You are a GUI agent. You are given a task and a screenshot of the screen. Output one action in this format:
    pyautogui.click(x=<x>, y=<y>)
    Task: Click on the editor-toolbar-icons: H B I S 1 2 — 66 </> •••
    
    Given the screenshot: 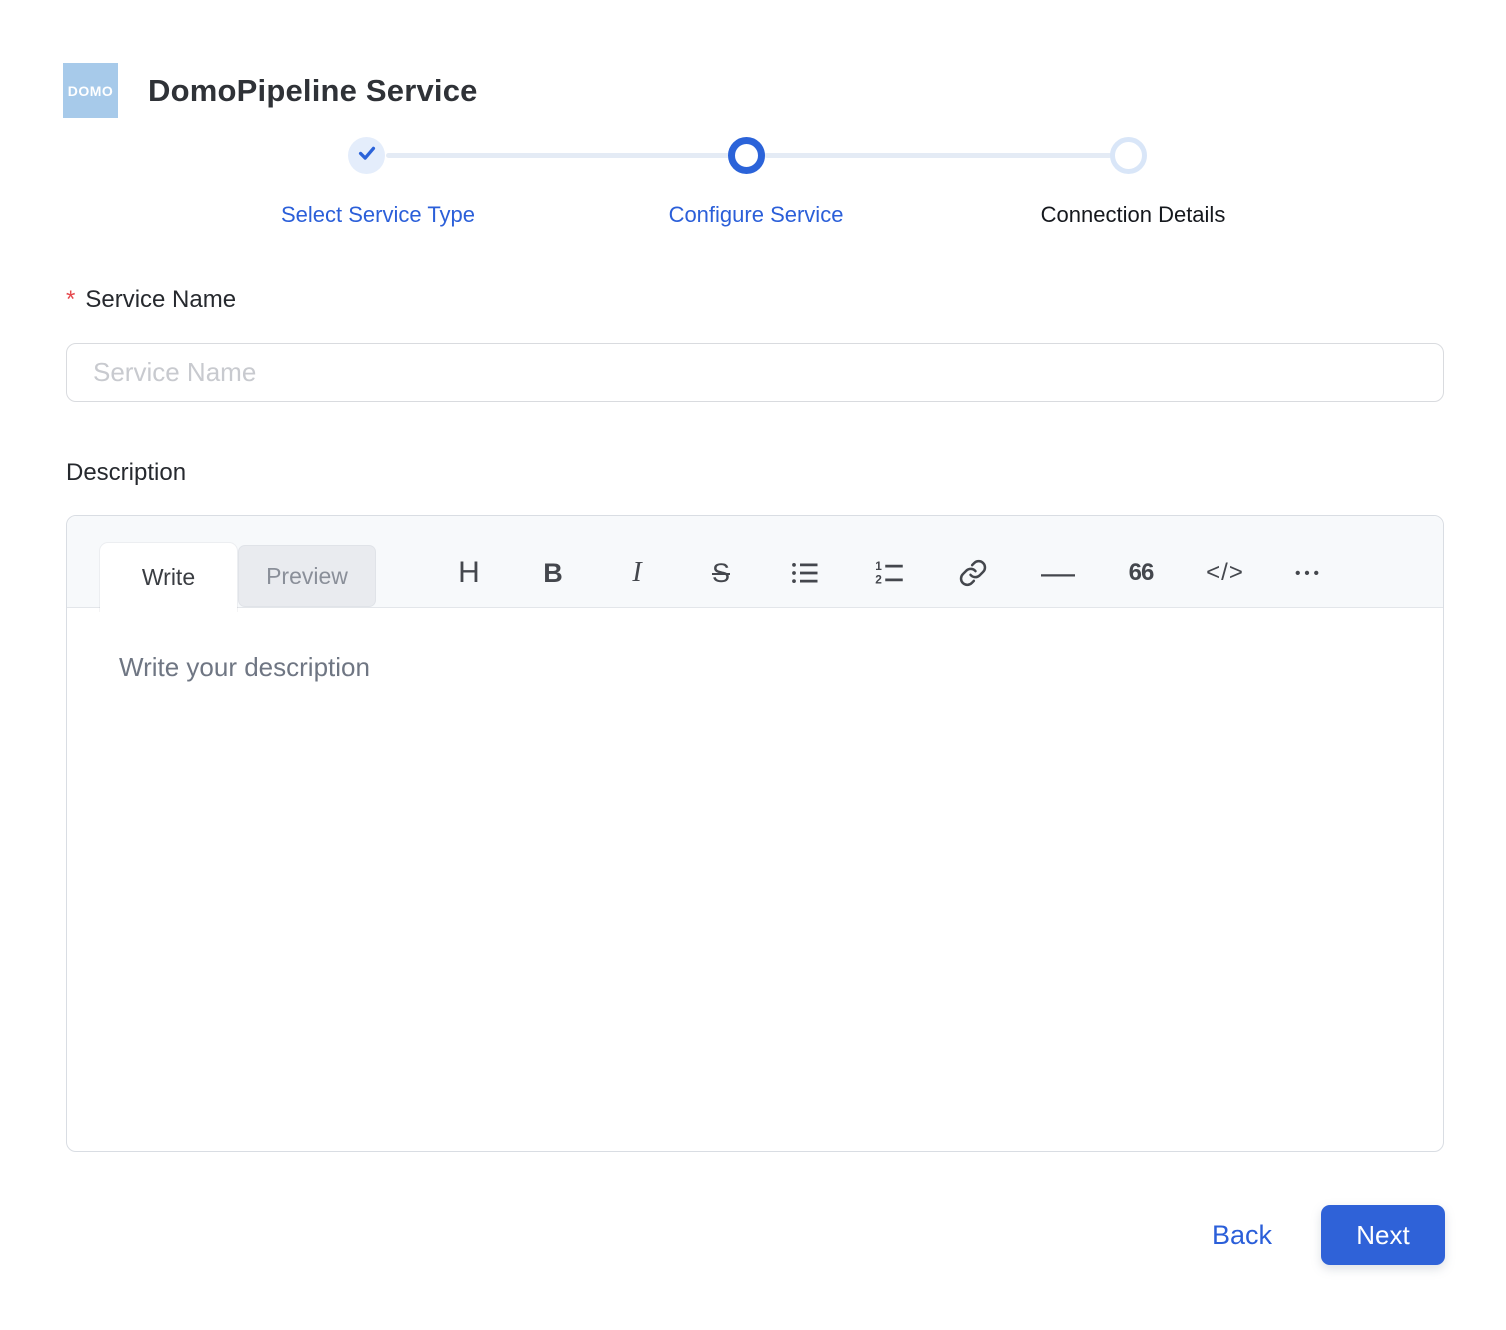 What is the action you would take?
    pyautogui.click(x=889, y=562)
    